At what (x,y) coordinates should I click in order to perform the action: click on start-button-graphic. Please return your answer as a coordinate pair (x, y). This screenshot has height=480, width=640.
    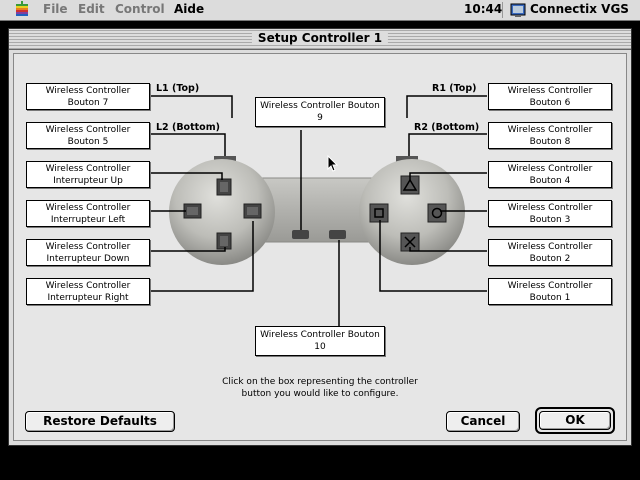
    Looking at the image, I should click on (337, 234).